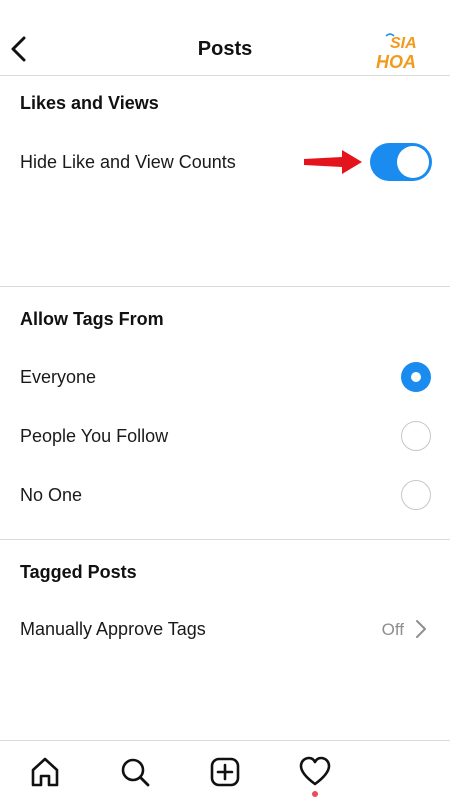  What do you see at coordinates (315, 794) in the screenshot?
I see `notification-dot` at bounding box center [315, 794].